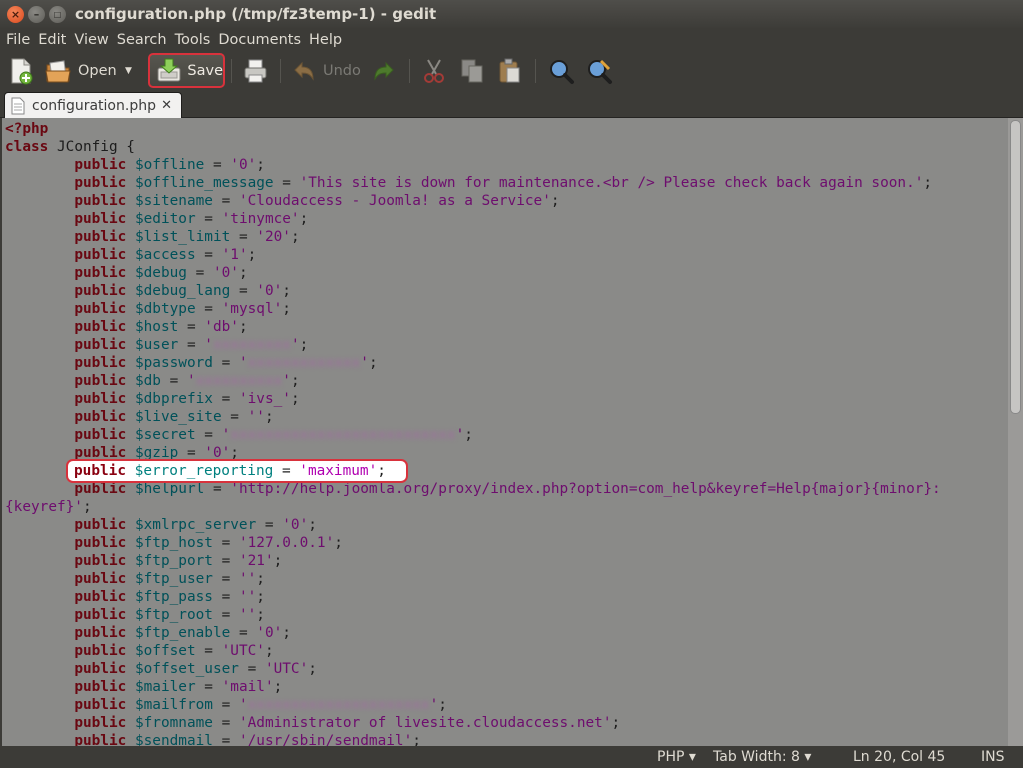  I want to click on paste-button, so click(510, 71).